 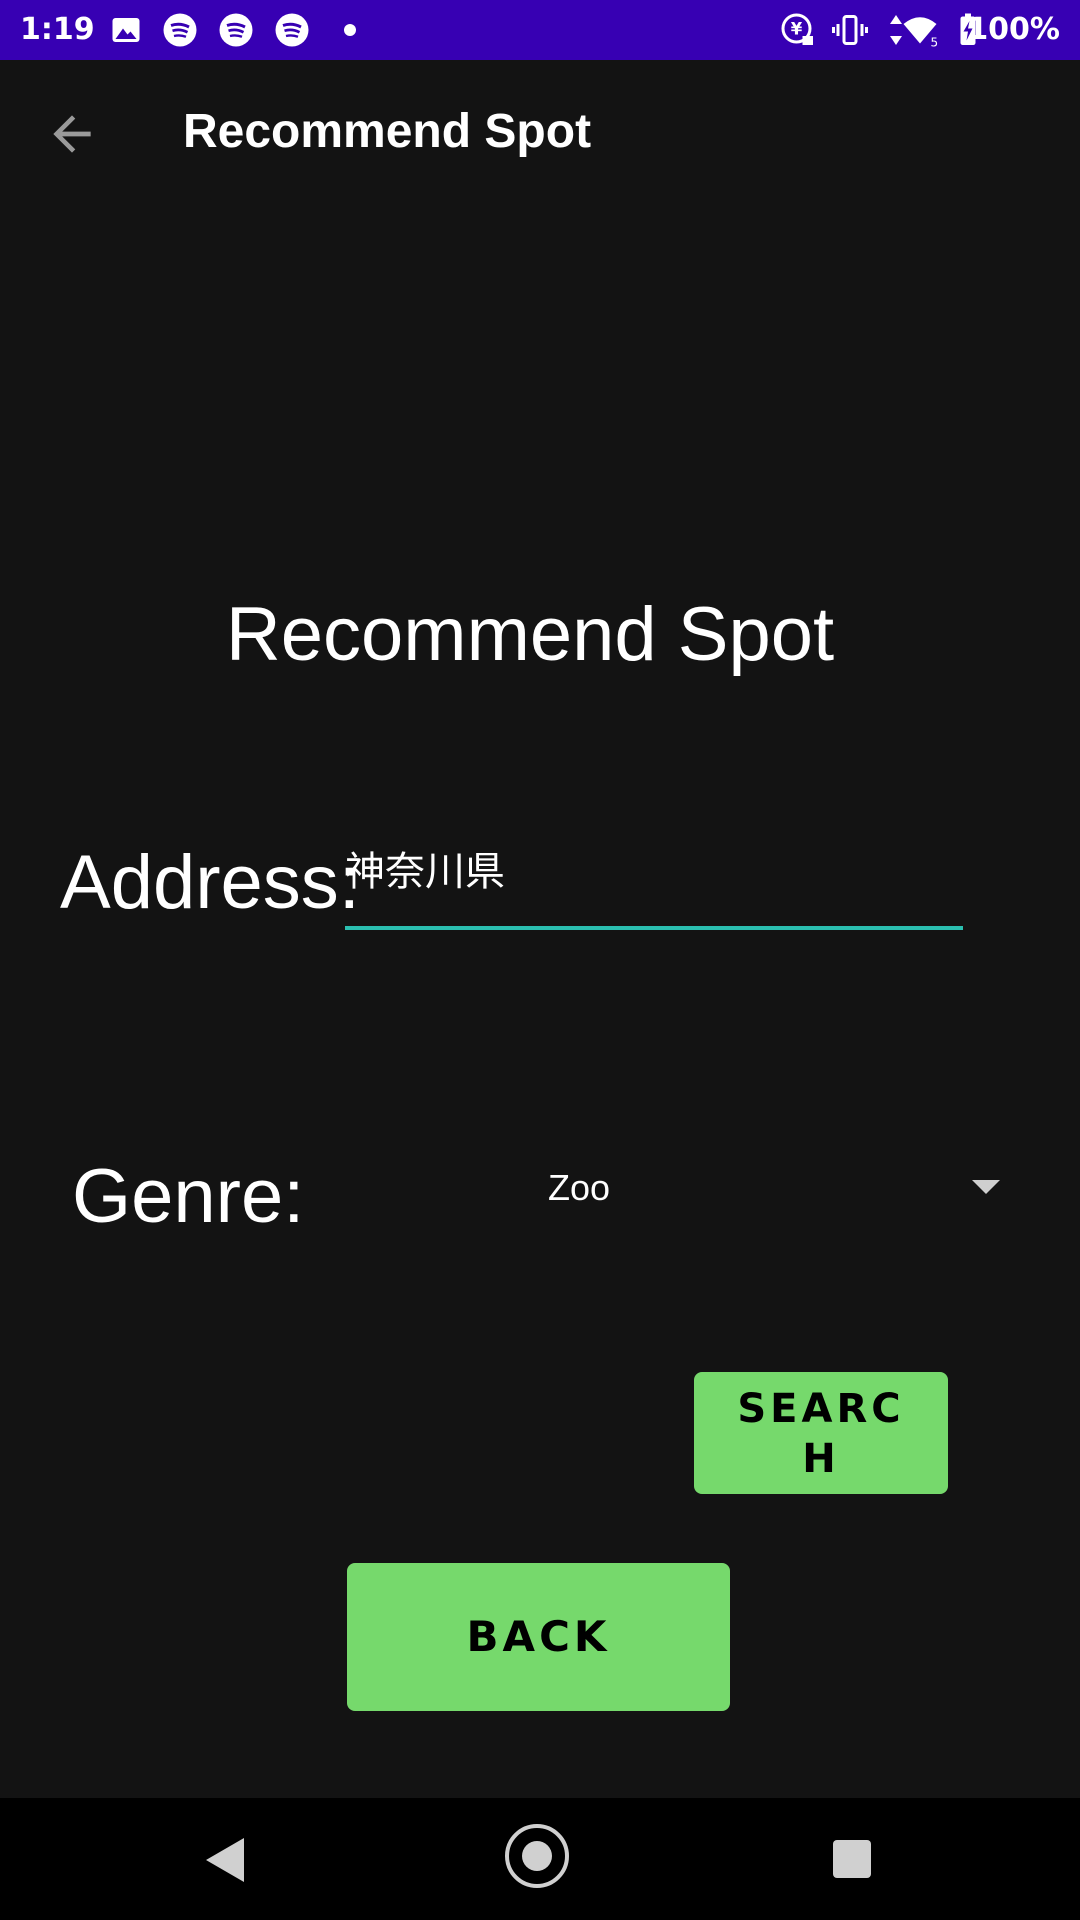 I want to click on search-button: SEARCH, so click(x=821, y=1433).